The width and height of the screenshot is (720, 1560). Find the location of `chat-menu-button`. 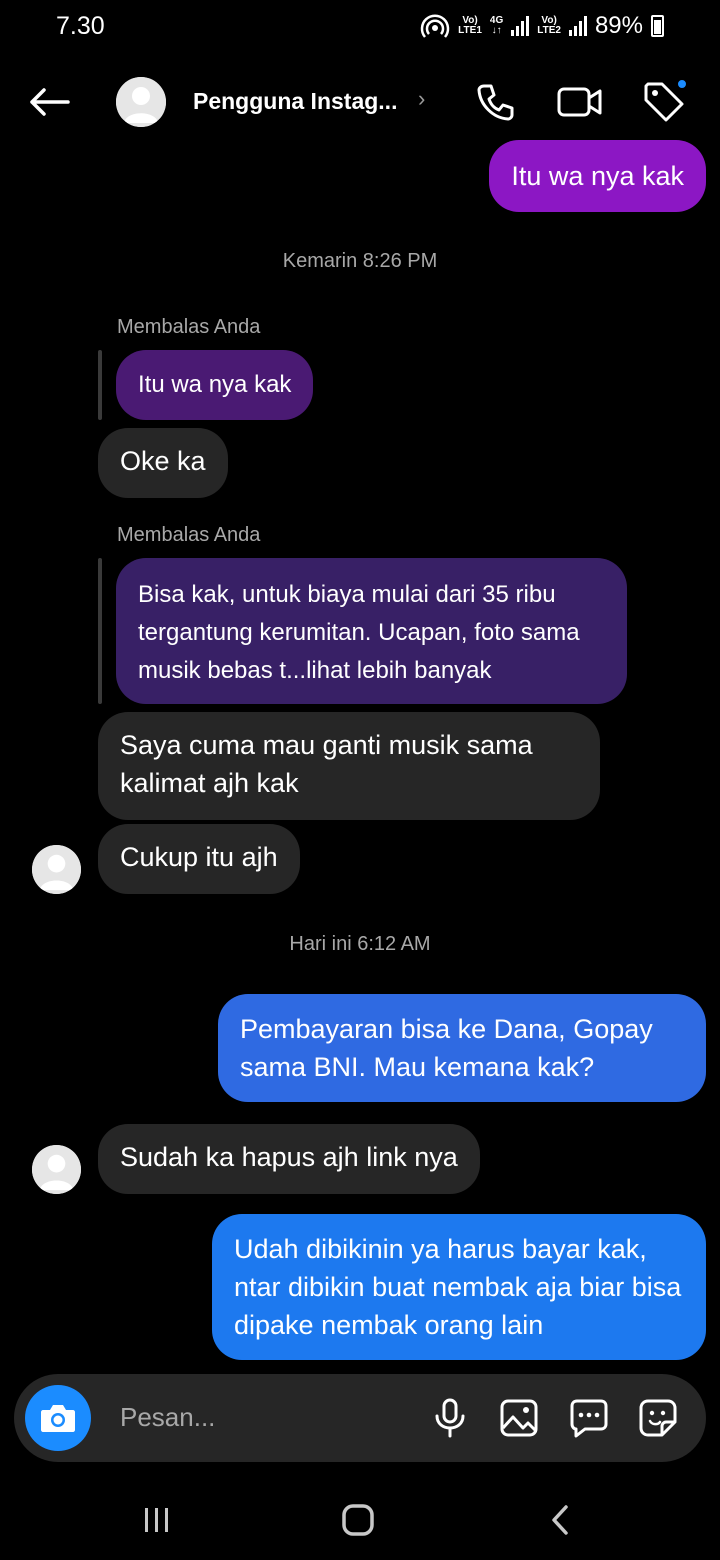

chat-menu-button is located at coordinates (589, 1418).